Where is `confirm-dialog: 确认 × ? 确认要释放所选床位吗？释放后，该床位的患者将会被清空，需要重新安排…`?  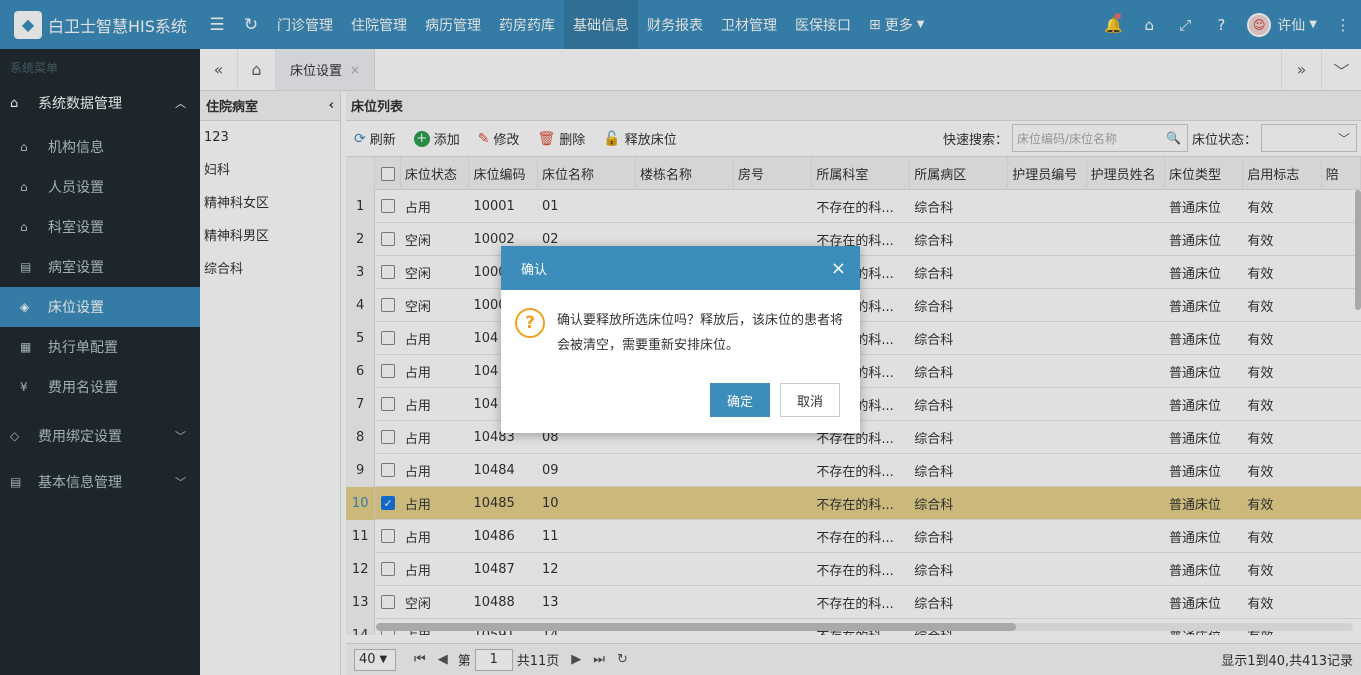 confirm-dialog: 确认 × ? 确认要释放所选床位吗？释放后，该床位的患者将会被清空，需要重新安排… is located at coordinates (680, 339).